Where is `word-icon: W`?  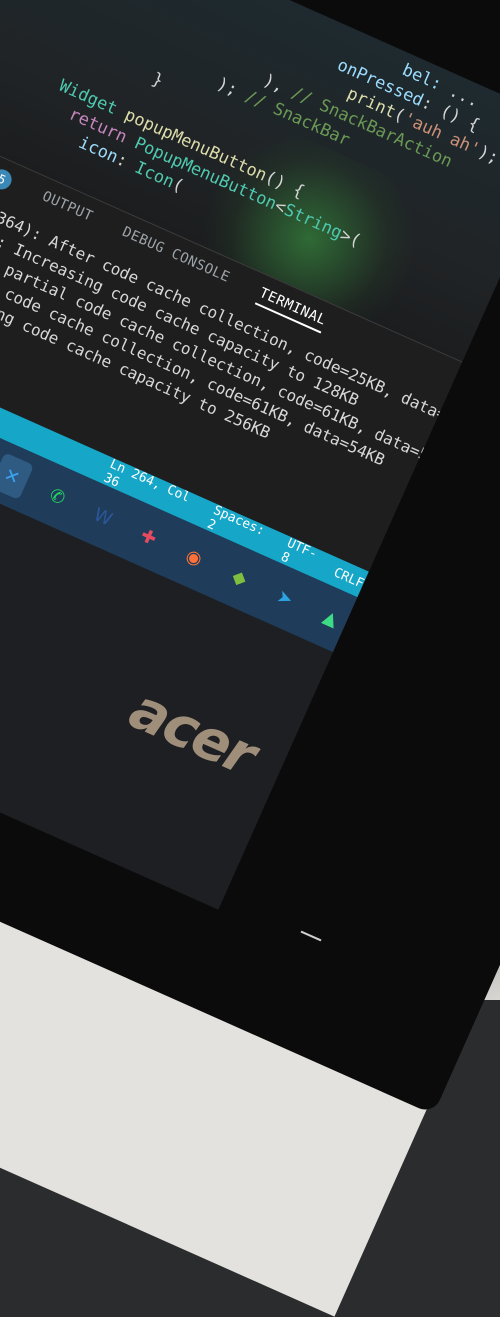
word-icon: W is located at coordinates (103, 517).